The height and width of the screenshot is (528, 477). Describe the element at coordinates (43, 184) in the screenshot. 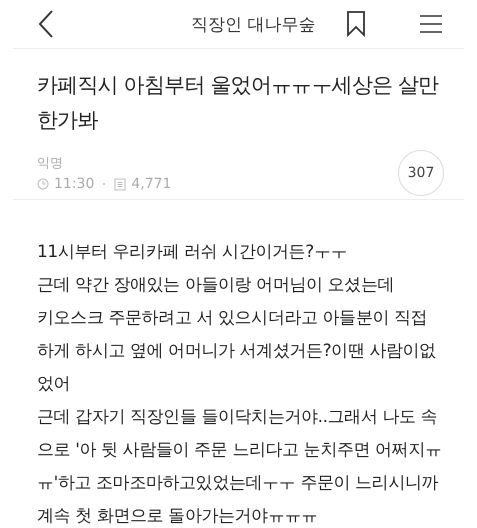

I see `clock-icon` at that location.